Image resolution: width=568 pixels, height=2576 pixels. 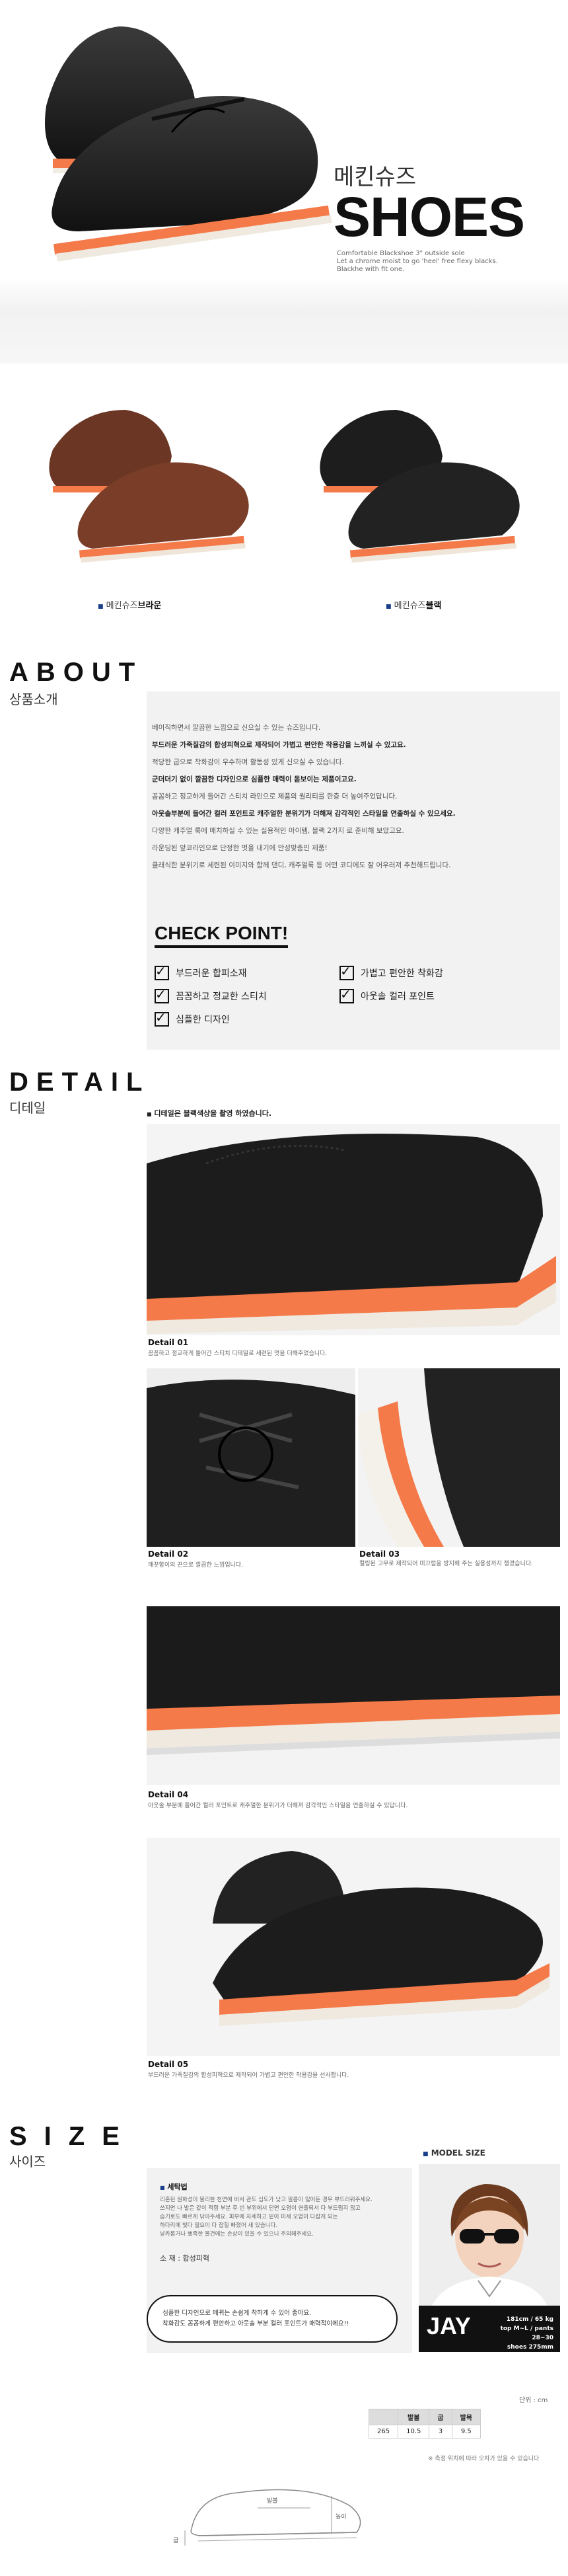 I want to click on size-table-header-cell: 굽, so click(x=440, y=2417).